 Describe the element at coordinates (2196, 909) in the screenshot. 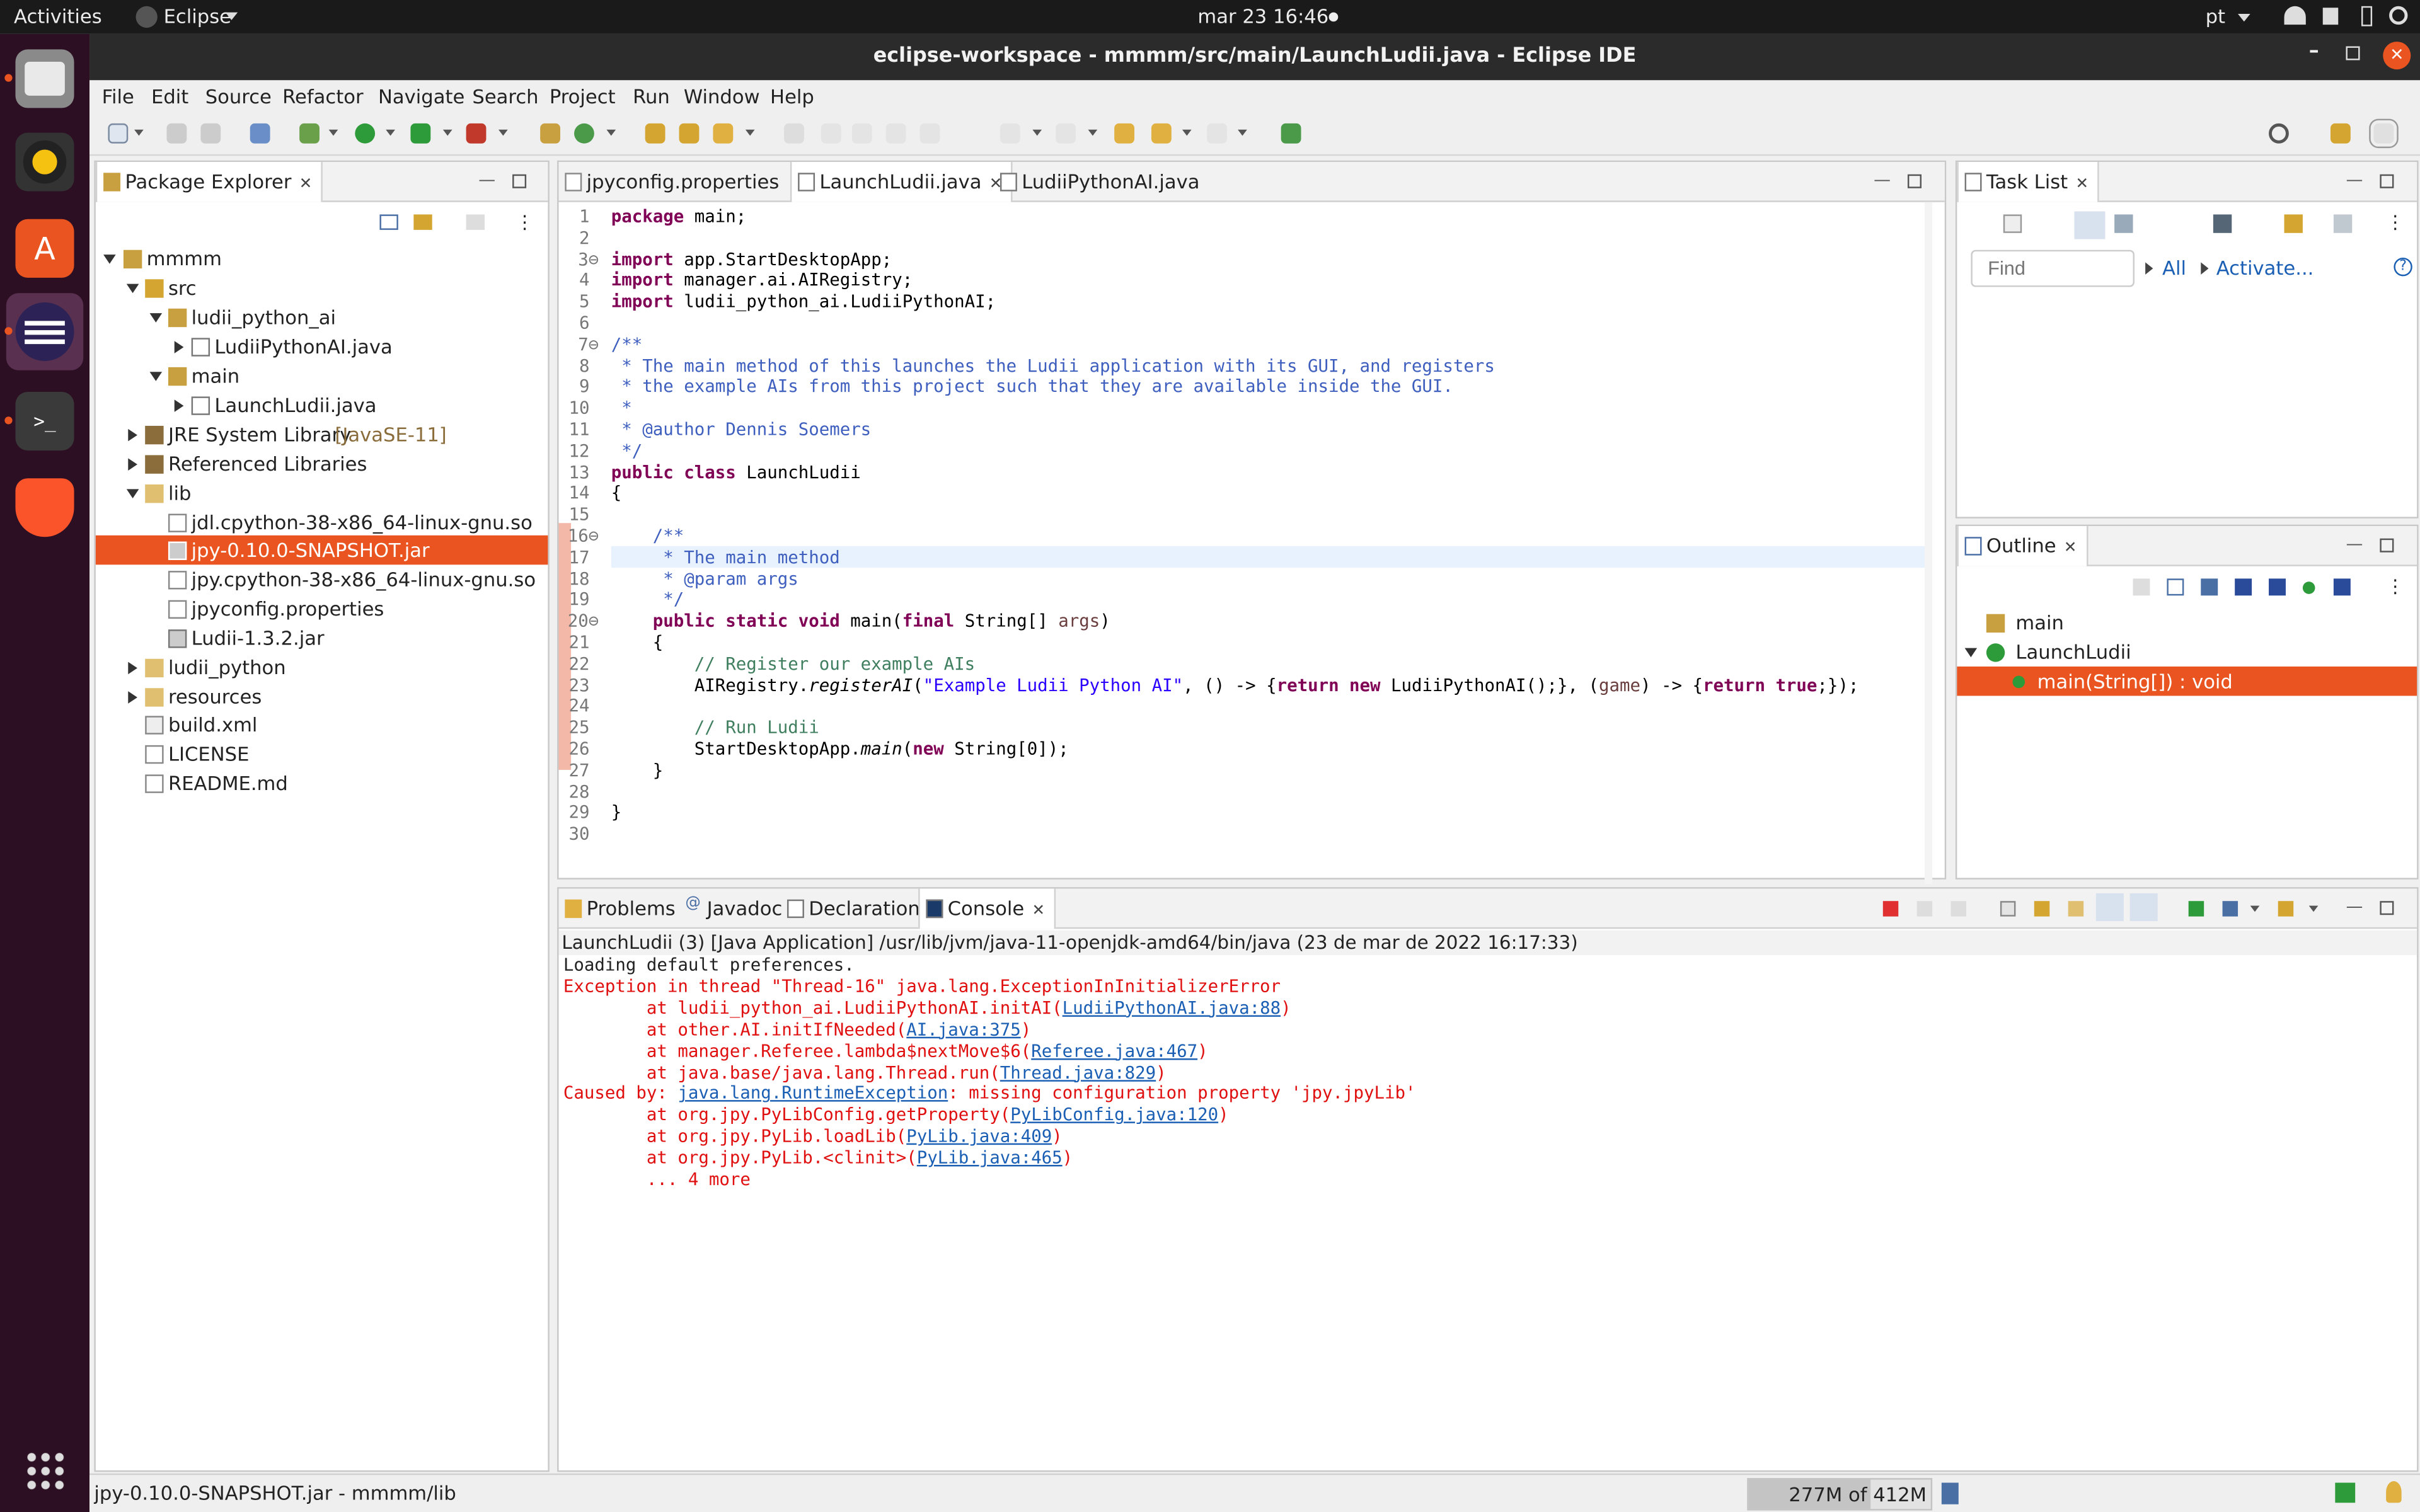

I see `pin-console-icon` at that location.